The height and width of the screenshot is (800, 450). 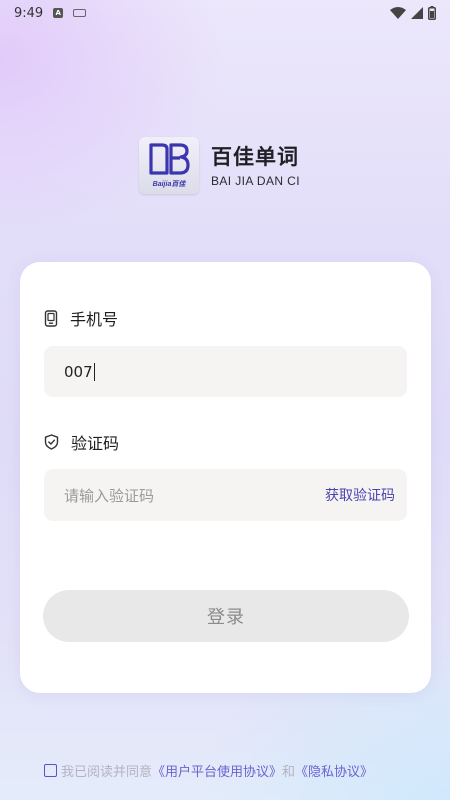 I want to click on battery-icon, so click(x=432, y=13).